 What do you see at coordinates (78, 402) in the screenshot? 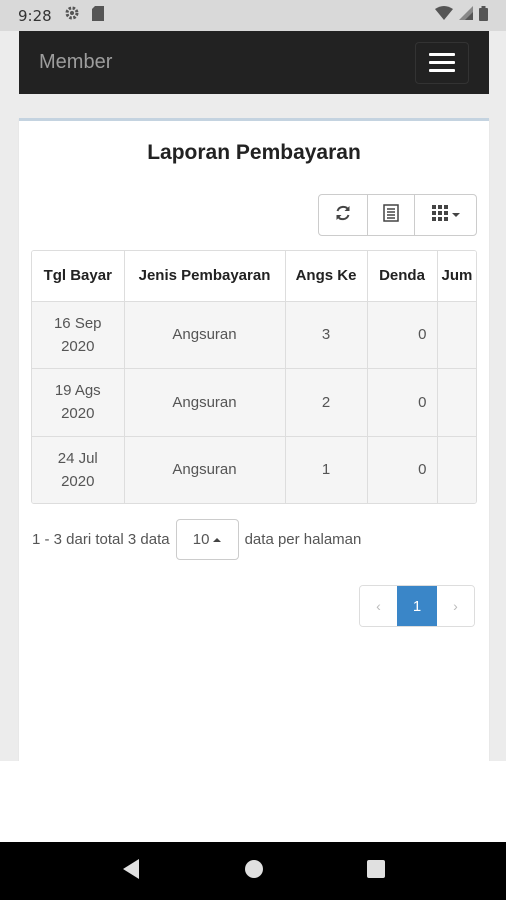
I see `cell-tgl-bayar: 19 Ags 2020` at bounding box center [78, 402].